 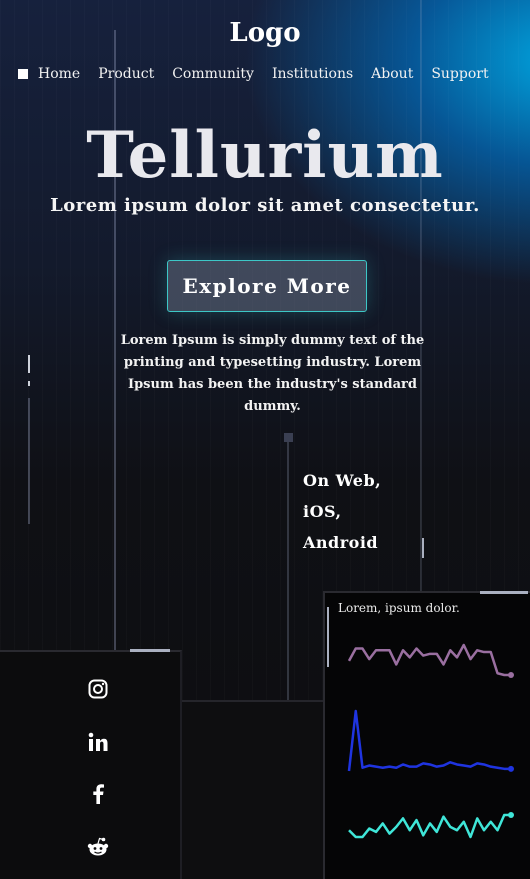 I want to click on platform-ios: iOS,, so click(x=322, y=511).